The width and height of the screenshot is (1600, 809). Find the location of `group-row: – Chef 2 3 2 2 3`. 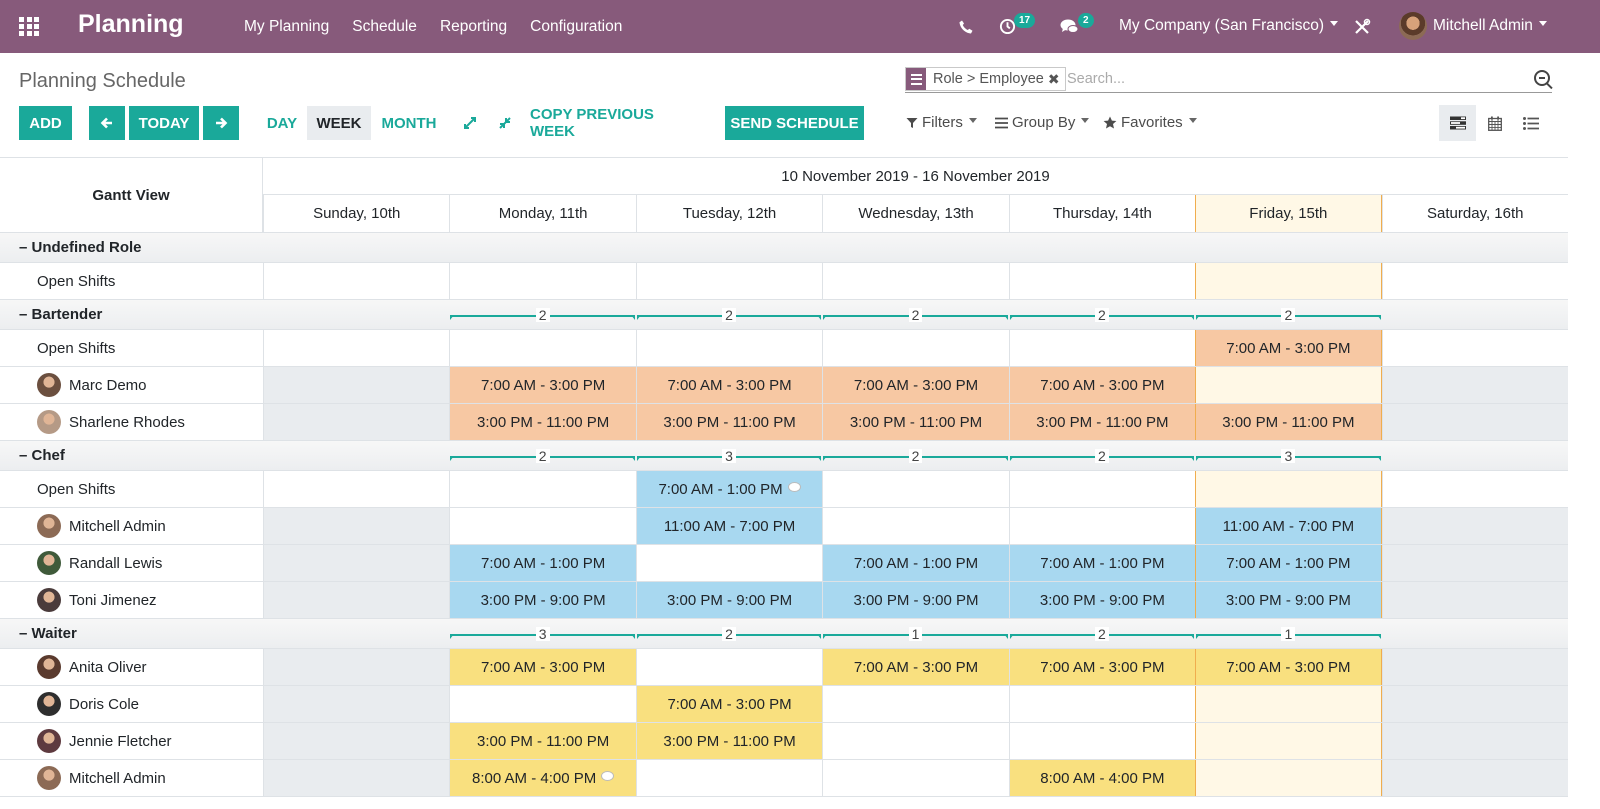

group-row: – Chef 2 3 2 2 3 is located at coordinates (784, 455).